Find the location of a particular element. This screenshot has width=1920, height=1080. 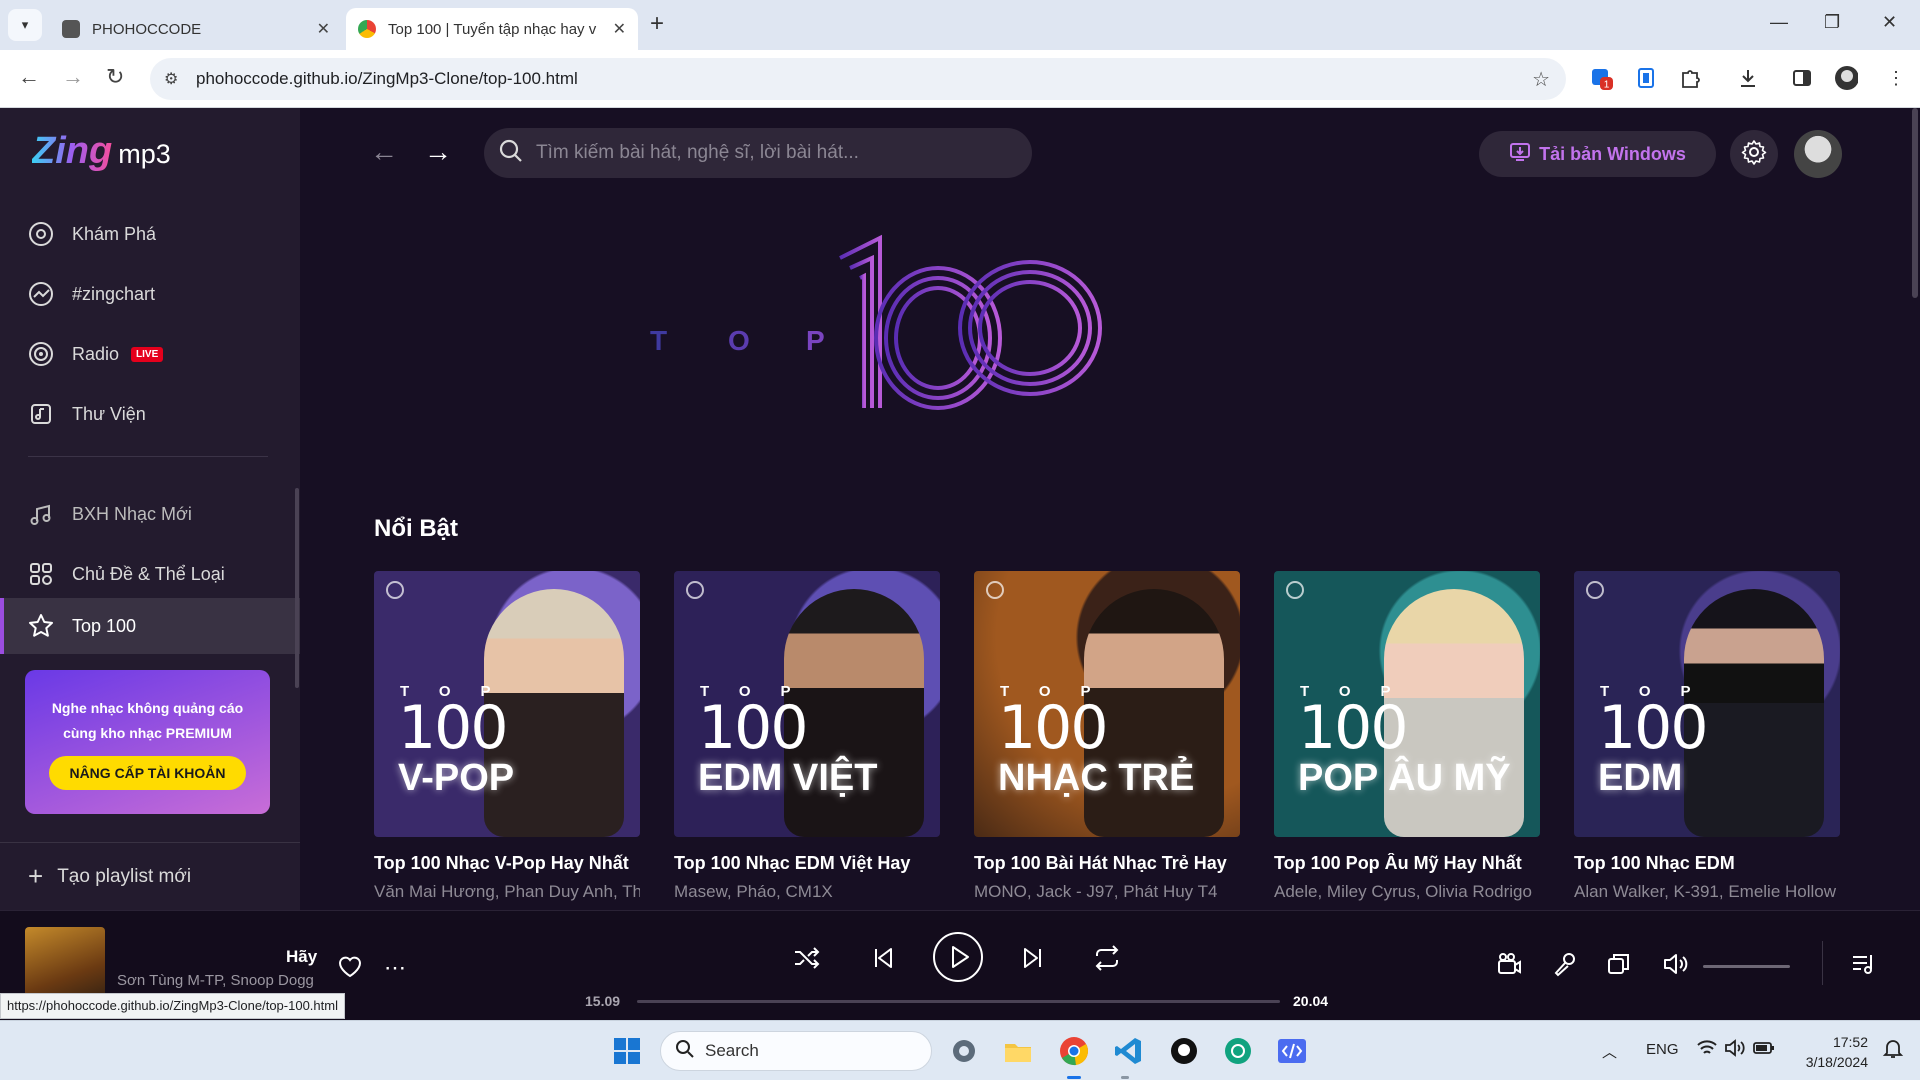

side-panel-icon is located at coordinates (1802, 78).